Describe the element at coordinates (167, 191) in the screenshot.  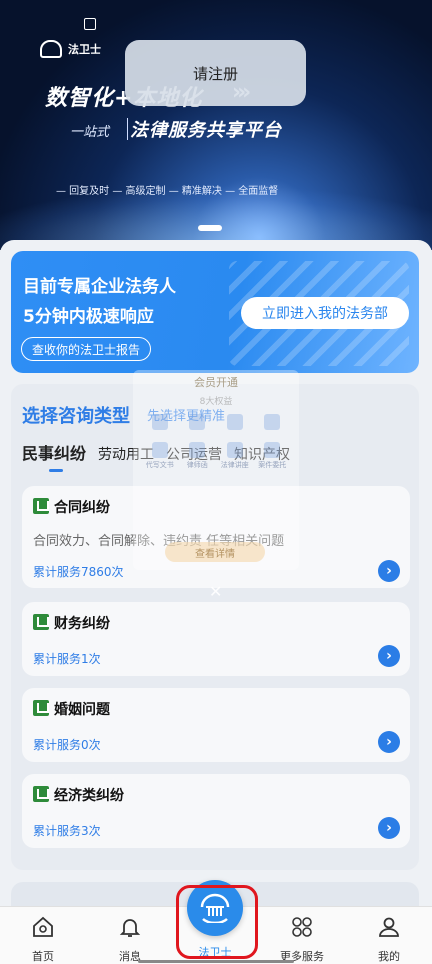
I see `hero-features: — 回复及时 — 高级定制 — 精准解决 — 全面监督` at that location.